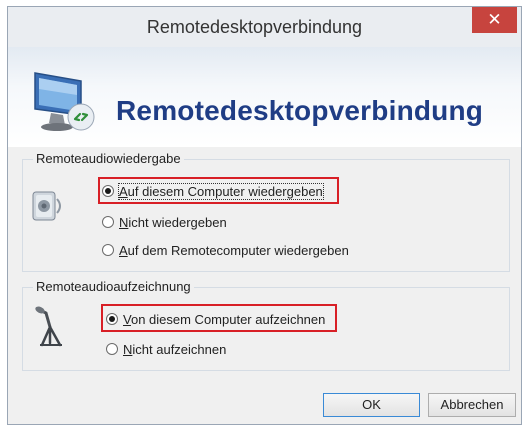  Describe the element at coordinates (46, 206) in the screenshot. I see `speaker-icon` at that location.